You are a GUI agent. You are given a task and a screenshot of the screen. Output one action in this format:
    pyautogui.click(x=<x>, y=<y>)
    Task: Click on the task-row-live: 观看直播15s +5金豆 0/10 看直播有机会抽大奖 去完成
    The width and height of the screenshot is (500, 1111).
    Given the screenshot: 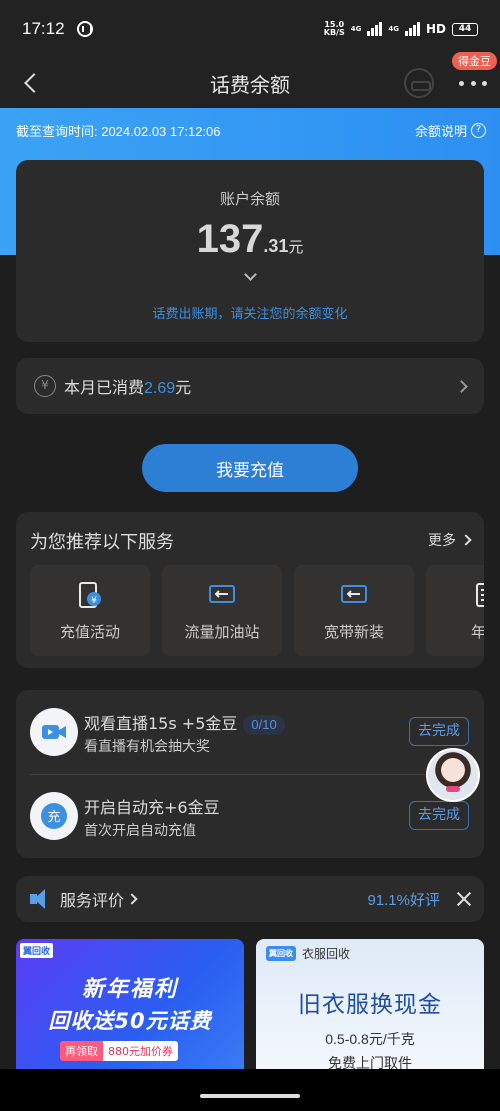 What is the action you would take?
    pyautogui.click(x=250, y=732)
    